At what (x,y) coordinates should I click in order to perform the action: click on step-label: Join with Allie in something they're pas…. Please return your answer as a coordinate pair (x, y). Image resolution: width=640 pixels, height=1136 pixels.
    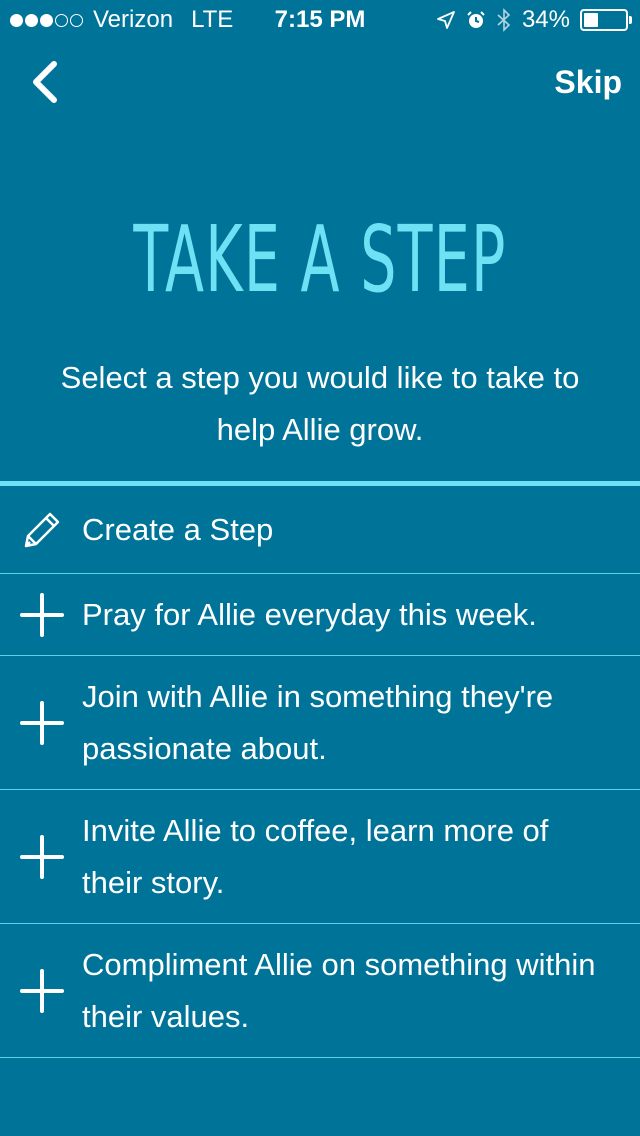
    Looking at the image, I should click on (318, 722).